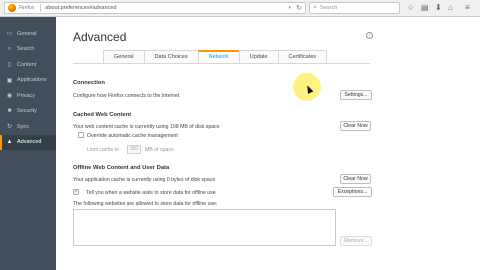 This screenshot has width=480, height=270. I want to click on sidebar-item-content: ▯ Content, so click(28, 65).